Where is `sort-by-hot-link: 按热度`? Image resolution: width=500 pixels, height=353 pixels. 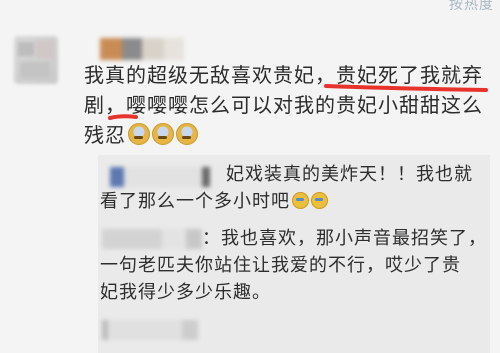
sort-by-hot-link: 按热度 is located at coordinates (471, 7).